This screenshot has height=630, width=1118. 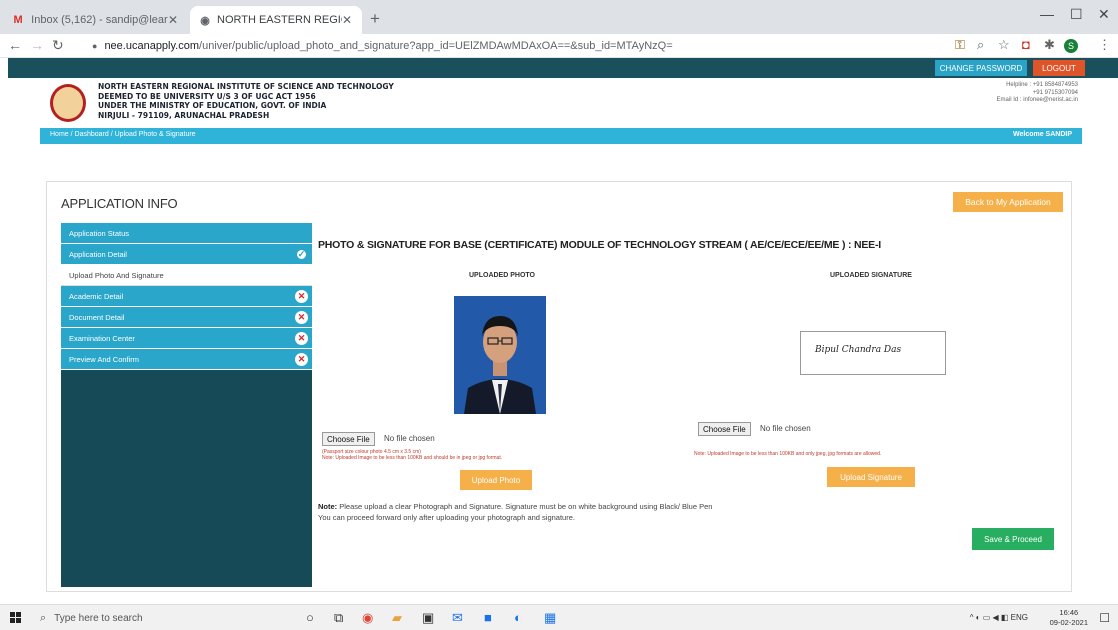 I want to click on choose-photo-file-button: Choose File, so click(x=348, y=439).